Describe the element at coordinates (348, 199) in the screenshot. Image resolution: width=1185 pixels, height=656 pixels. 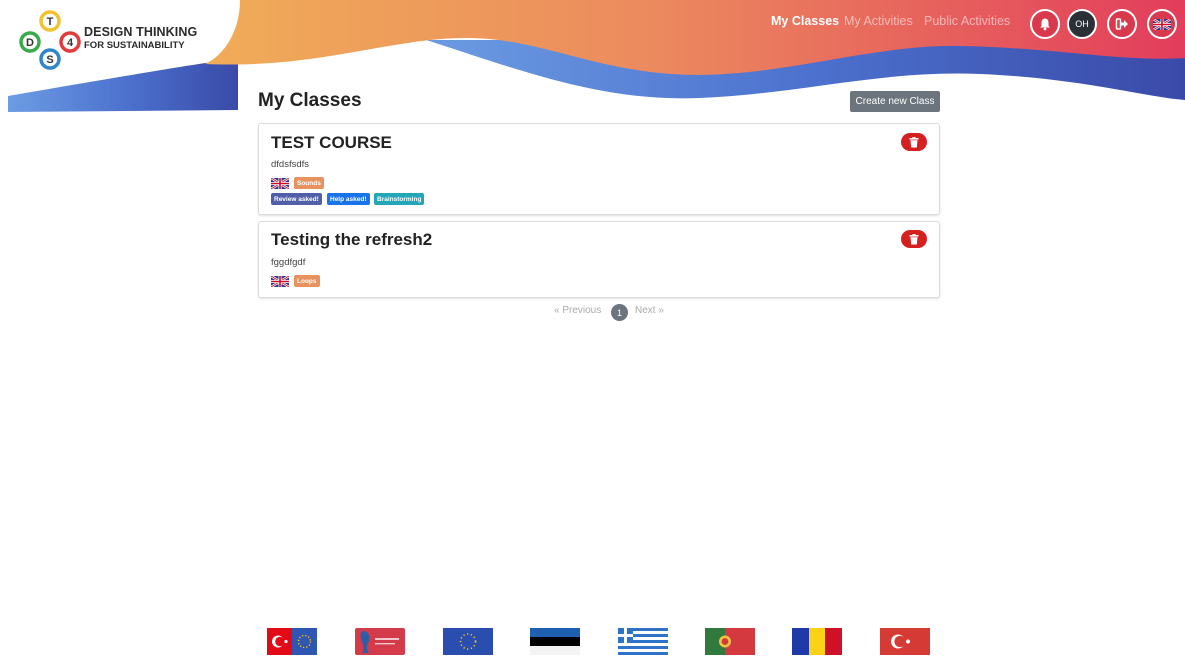
I see `status-badge-help: Help asked!` at that location.